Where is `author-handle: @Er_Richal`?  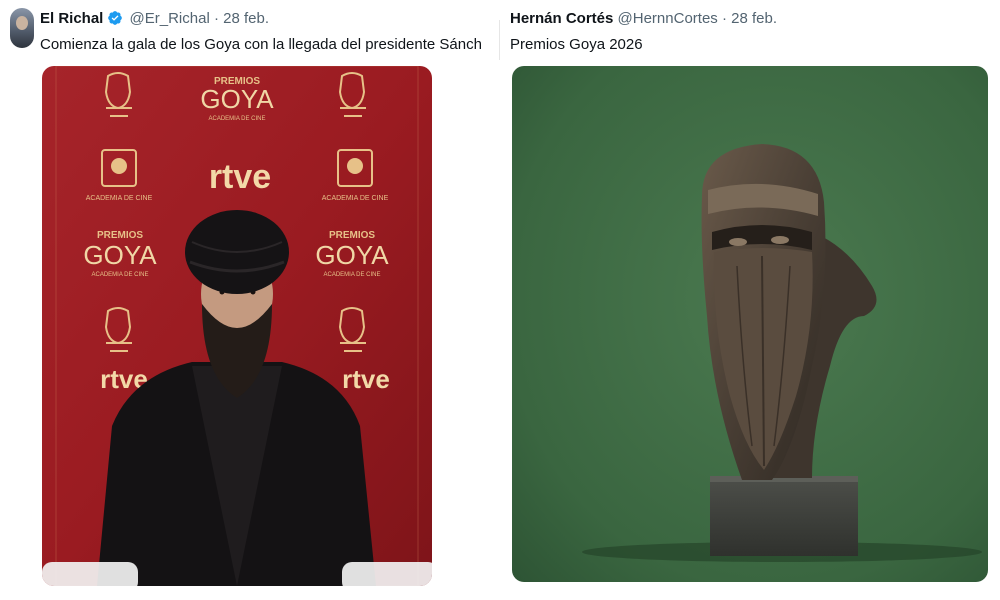
author-handle: @Er_Richal is located at coordinates (170, 18).